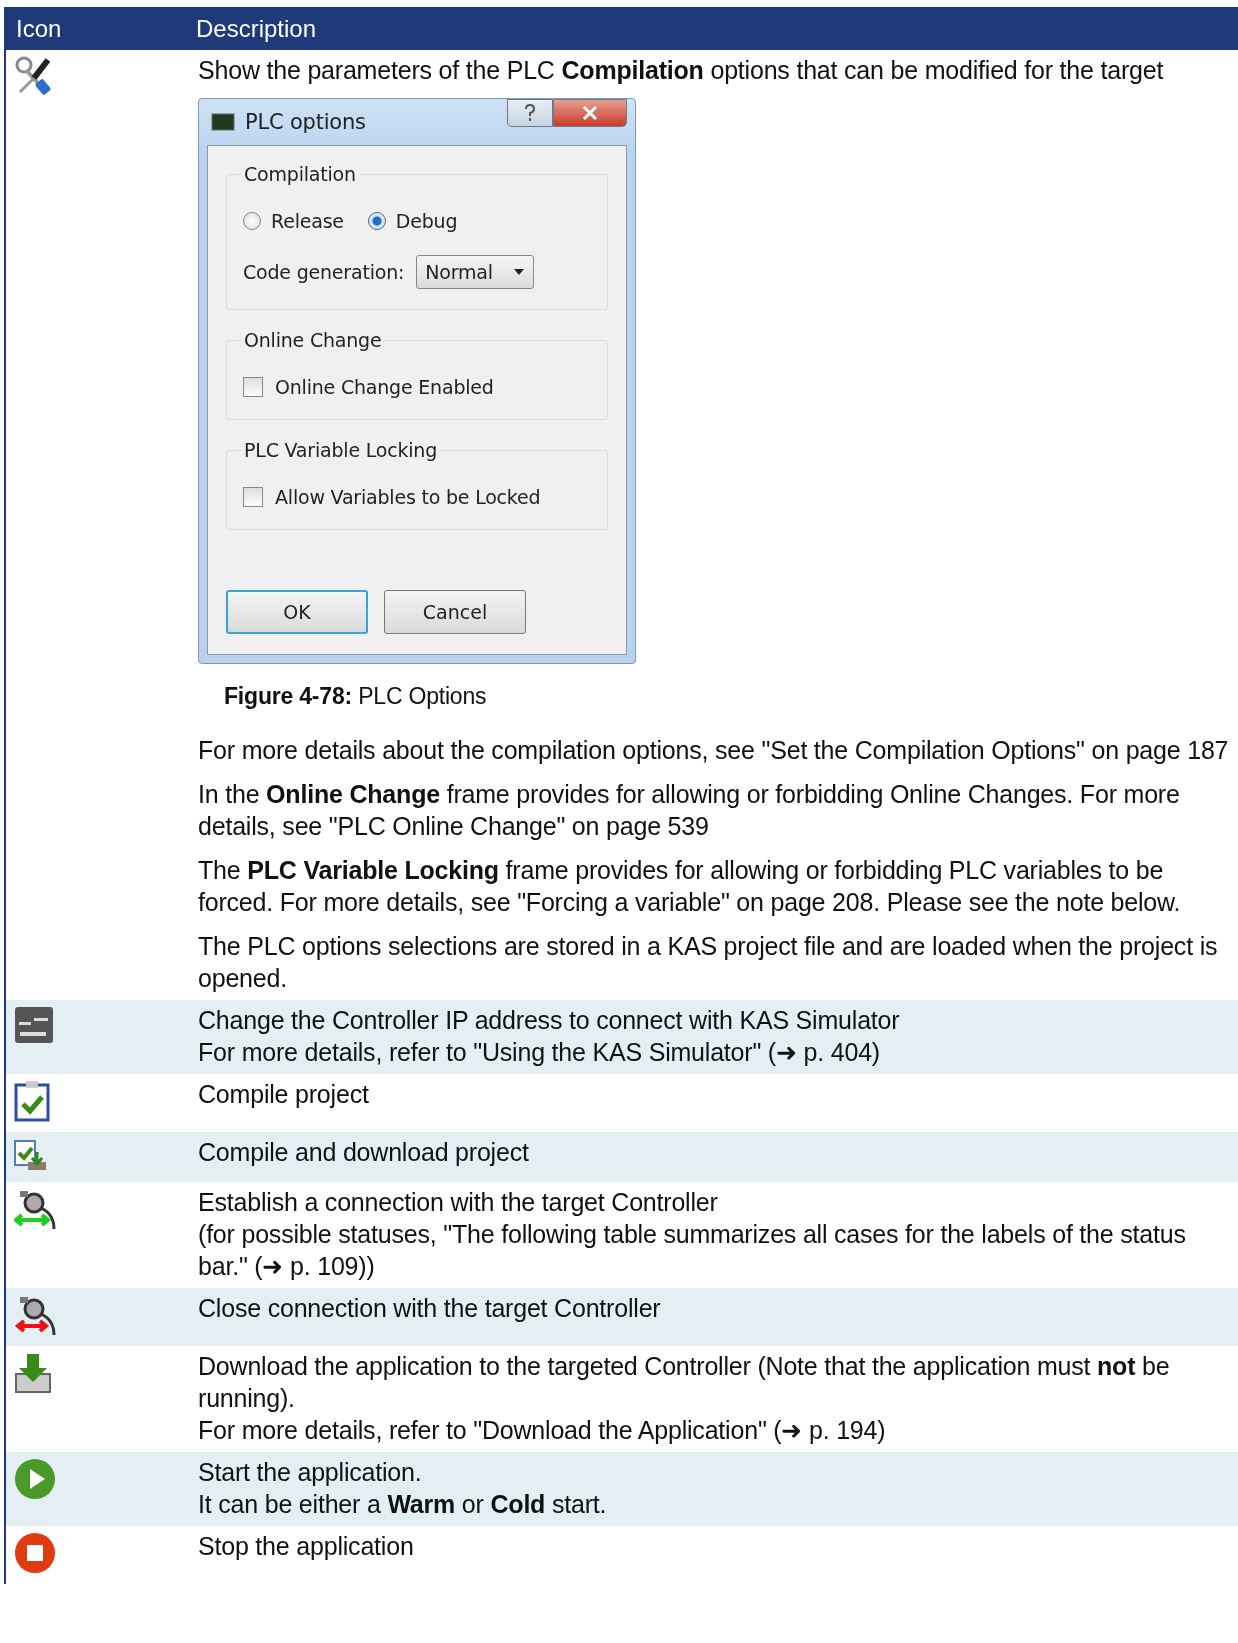 The height and width of the screenshot is (1643, 1238). What do you see at coordinates (684, 1382) in the screenshot?
I see `description-text: Download the application to the targeted Controller (Note that the application must not be running).` at bounding box center [684, 1382].